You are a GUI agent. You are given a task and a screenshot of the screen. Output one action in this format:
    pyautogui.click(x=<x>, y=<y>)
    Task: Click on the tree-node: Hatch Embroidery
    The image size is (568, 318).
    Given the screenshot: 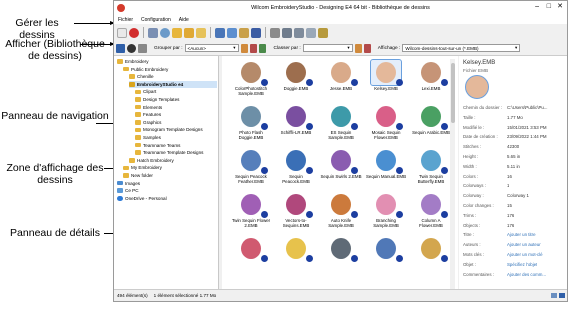 What is the action you would take?
    pyautogui.click(x=151, y=160)
    